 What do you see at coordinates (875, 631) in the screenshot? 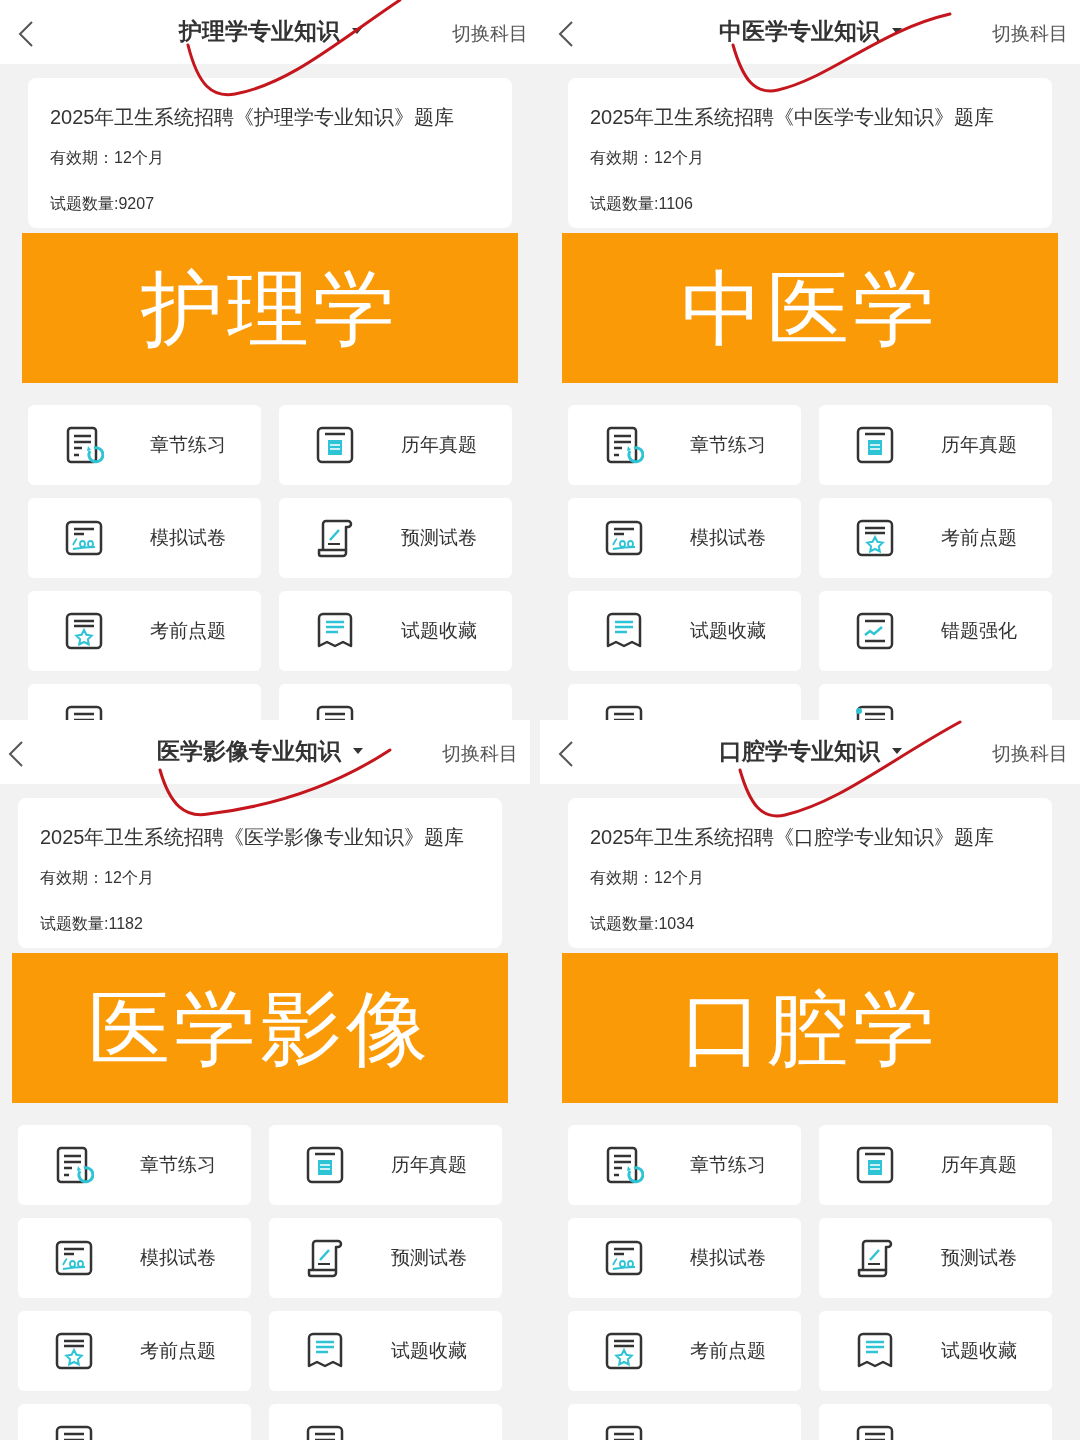
I see `trend-chart-icon` at bounding box center [875, 631].